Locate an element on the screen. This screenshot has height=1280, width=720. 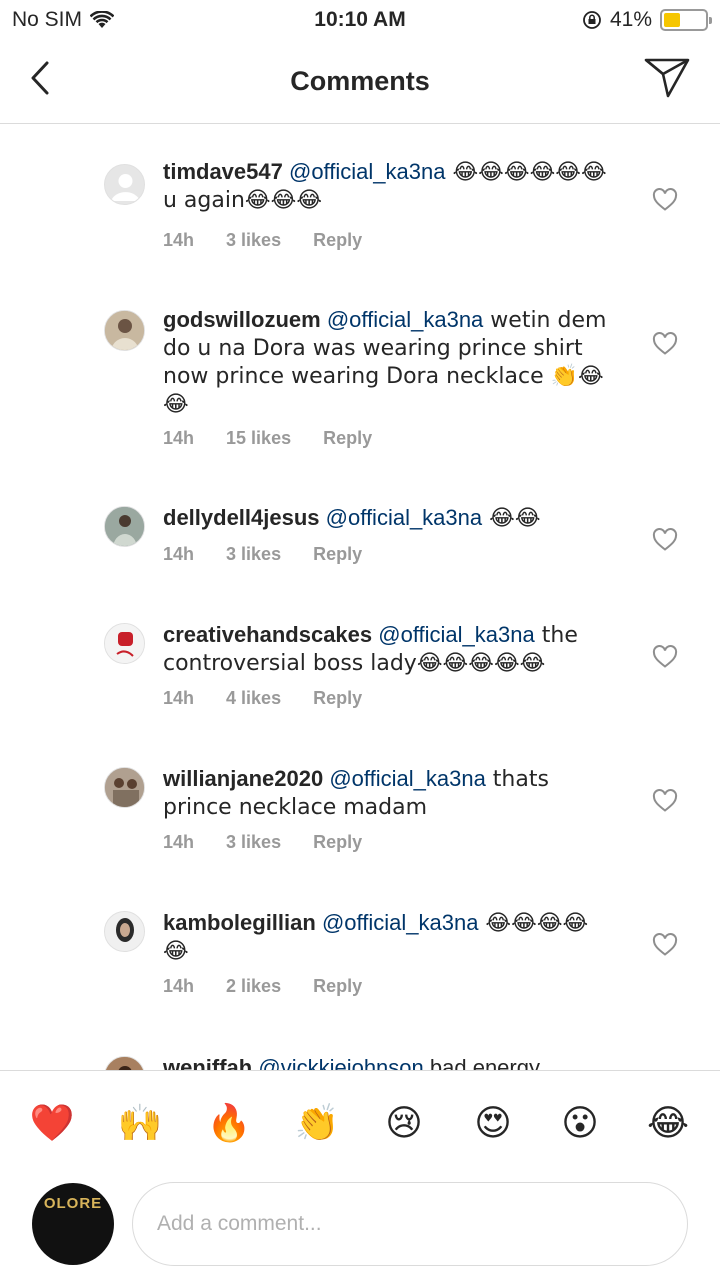
status-right: 41% is located at coordinates (647, 20).